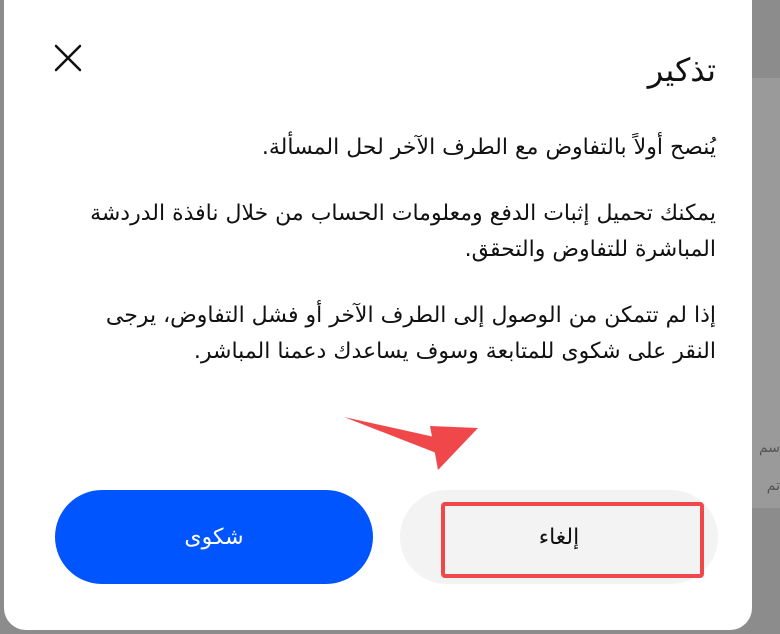  I want to click on close-icon, so click(68, 58).